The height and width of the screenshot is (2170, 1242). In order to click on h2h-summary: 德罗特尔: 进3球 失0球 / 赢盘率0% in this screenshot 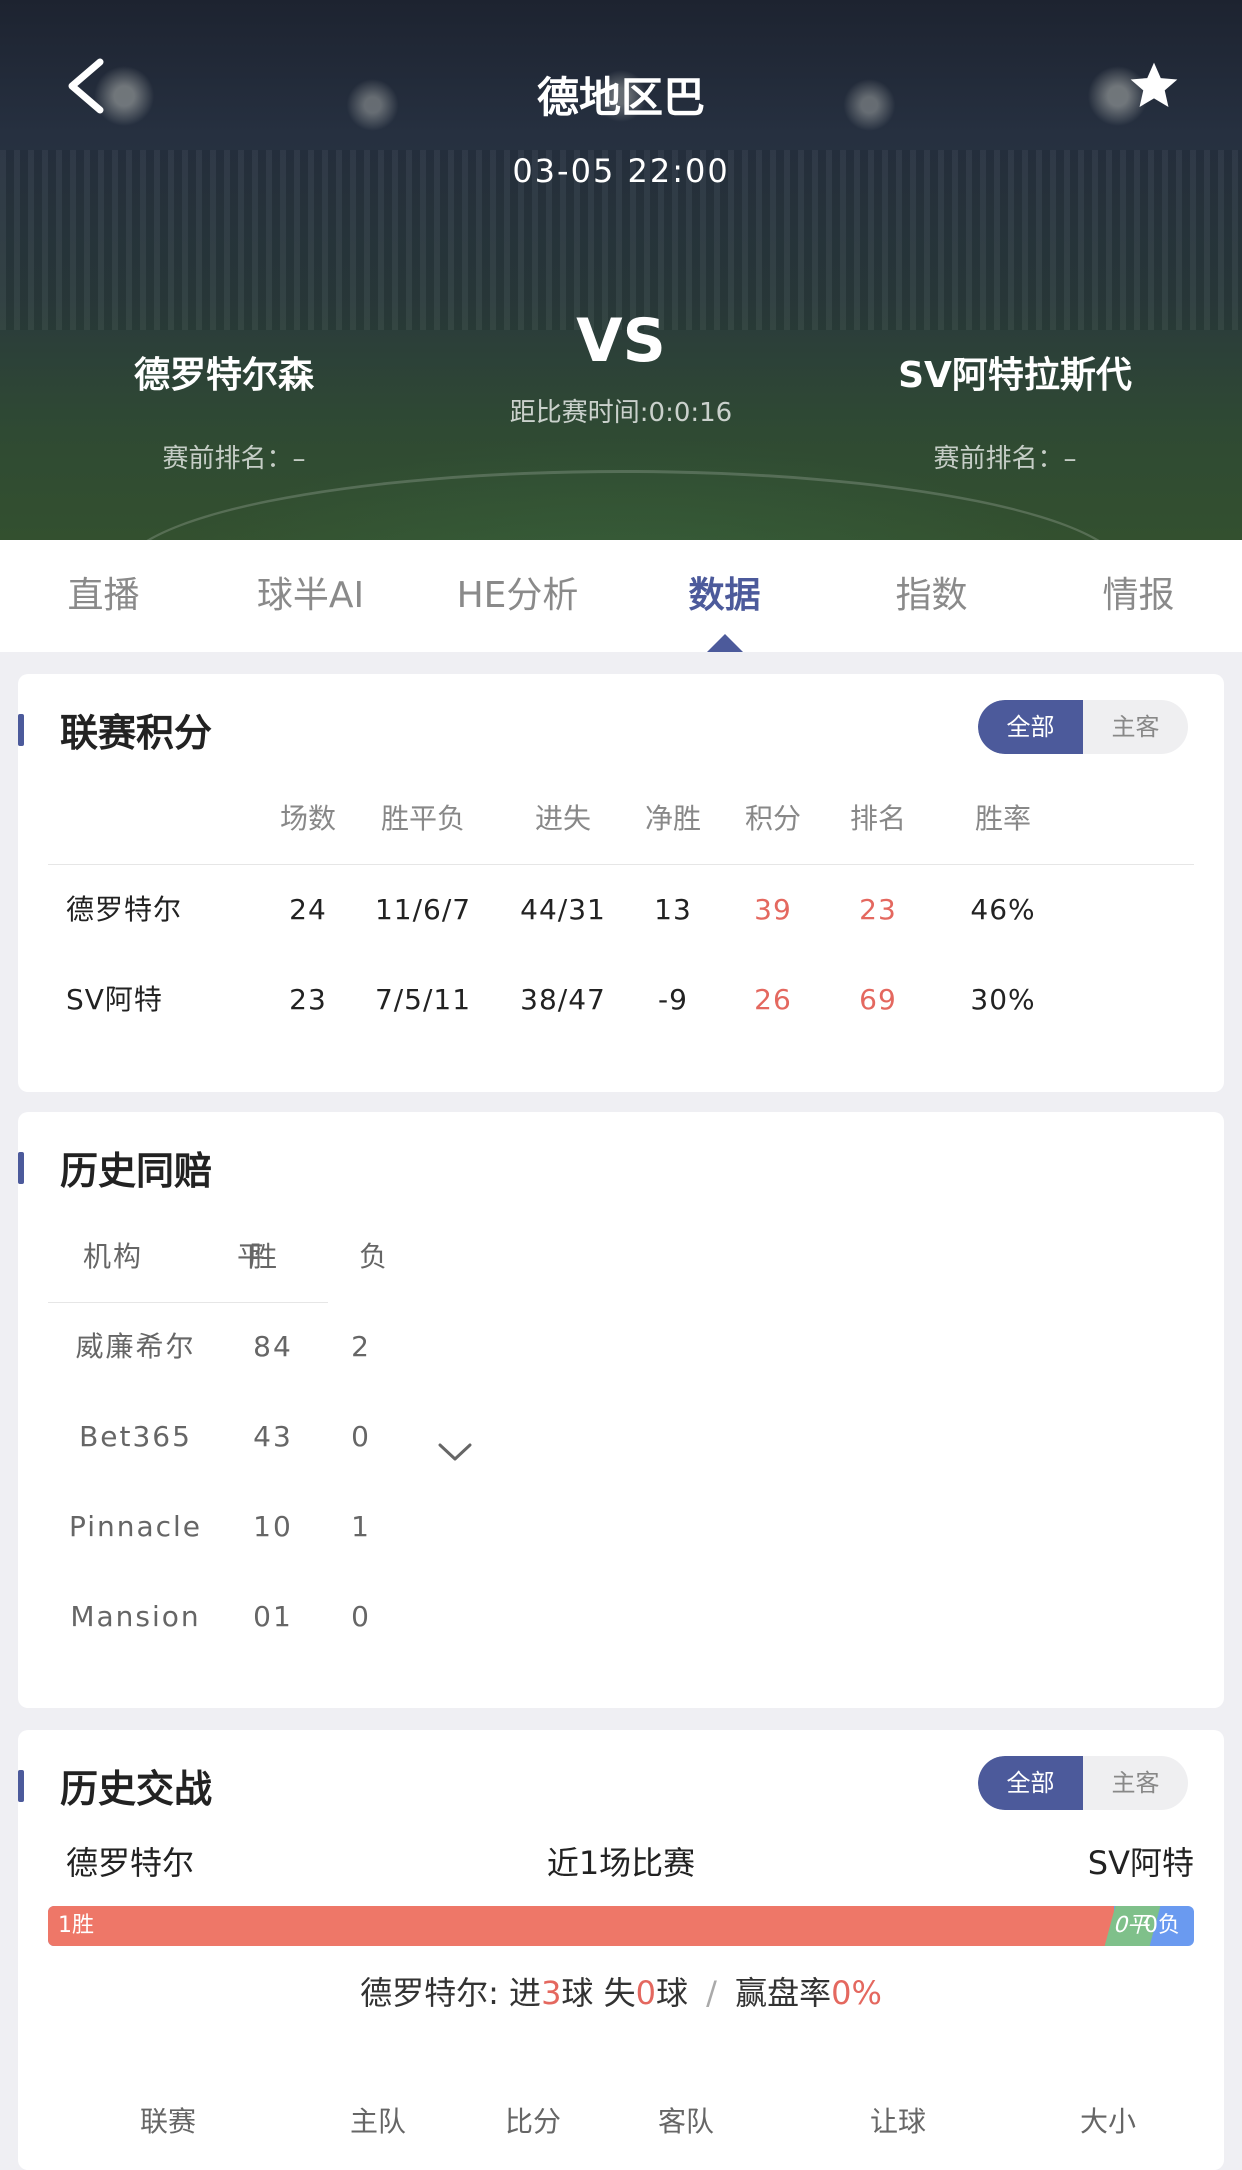, I will do `click(621, 1991)`.